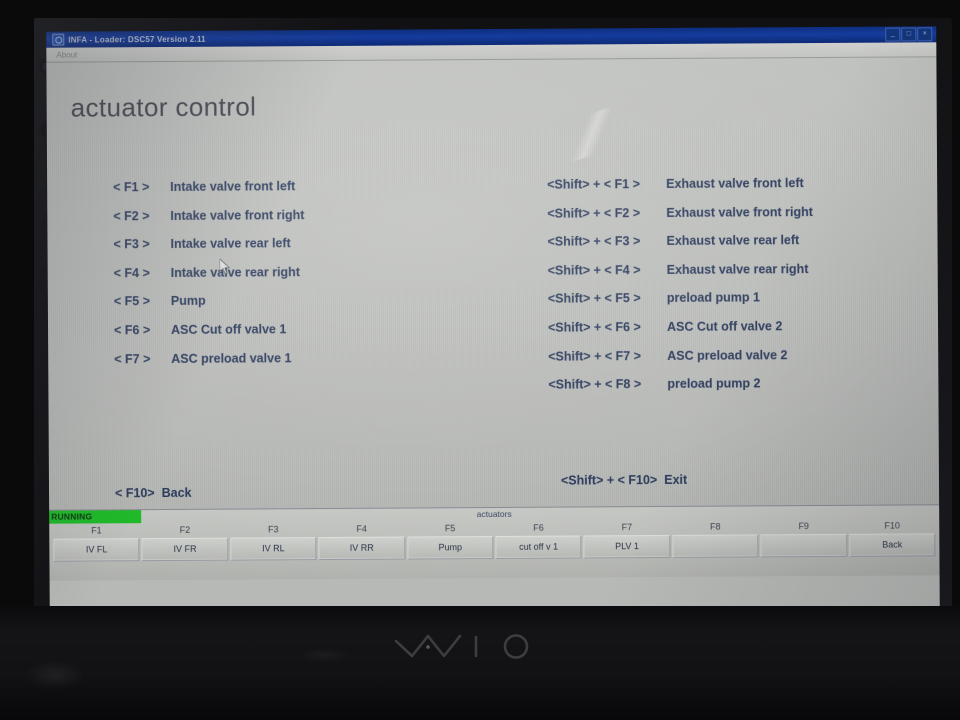 The image size is (960, 720). Describe the element at coordinates (538, 547) in the screenshot. I see `fkey-button: cut off v 1` at that location.